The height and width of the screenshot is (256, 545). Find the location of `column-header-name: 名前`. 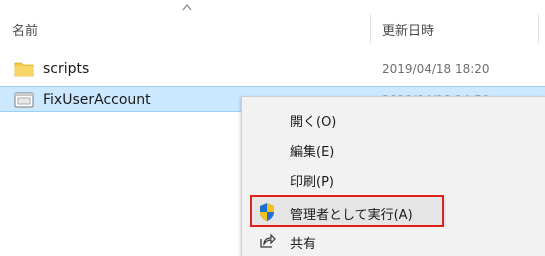

column-header-name: 名前 is located at coordinates (25, 29).